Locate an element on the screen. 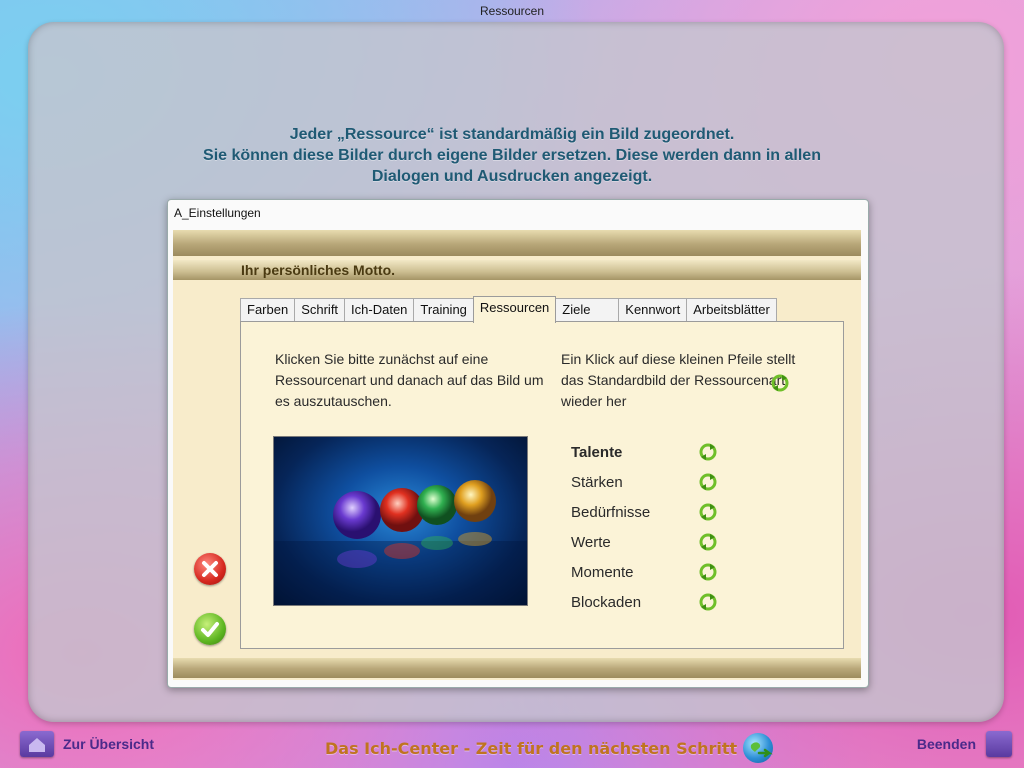 The height and width of the screenshot is (768, 1024). overview-button: Zur Übersicht is located at coordinates (87, 744).